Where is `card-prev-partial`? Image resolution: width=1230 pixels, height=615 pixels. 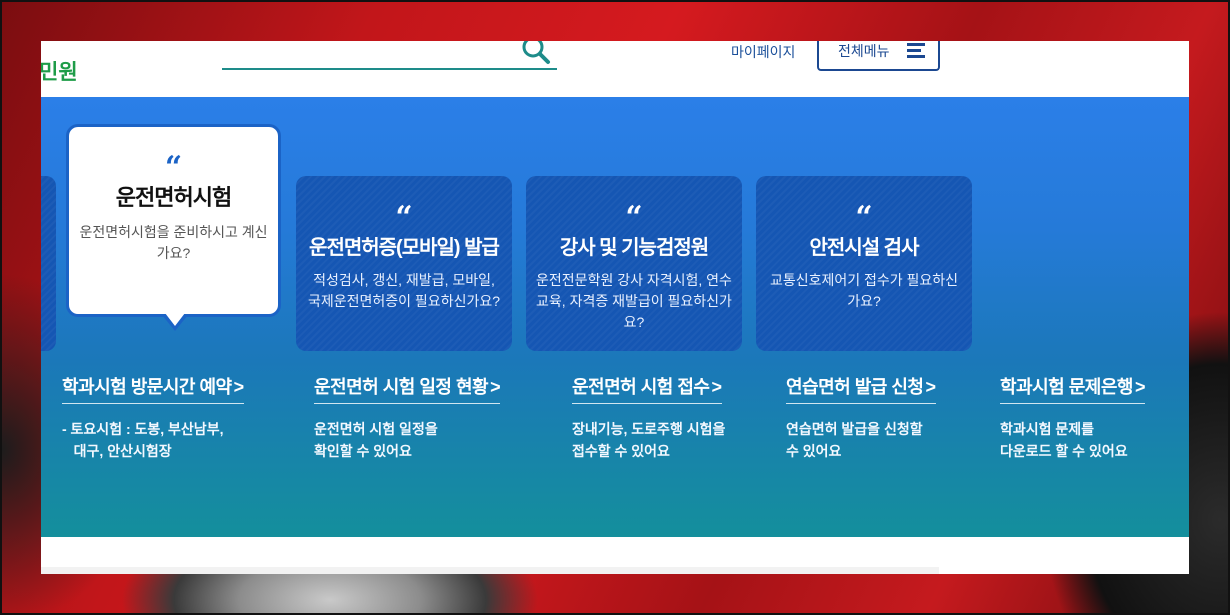
card-prev-partial is located at coordinates (48, 263).